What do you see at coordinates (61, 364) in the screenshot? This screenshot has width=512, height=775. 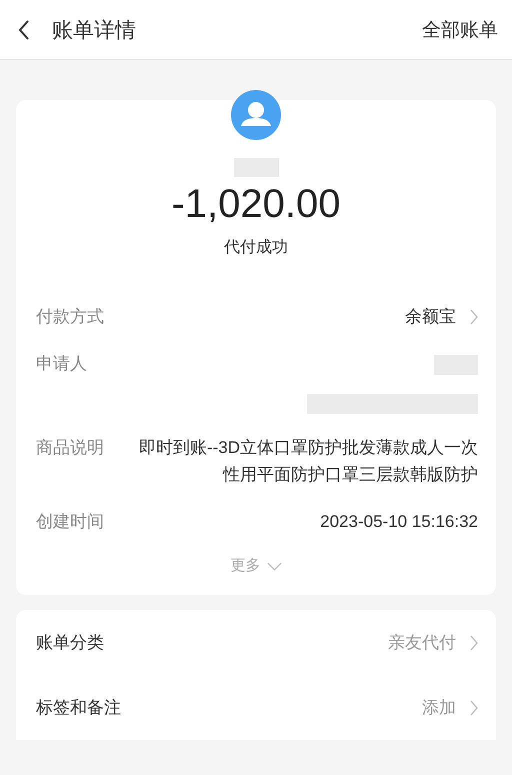 I see `field-label: 申请人` at bounding box center [61, 364].